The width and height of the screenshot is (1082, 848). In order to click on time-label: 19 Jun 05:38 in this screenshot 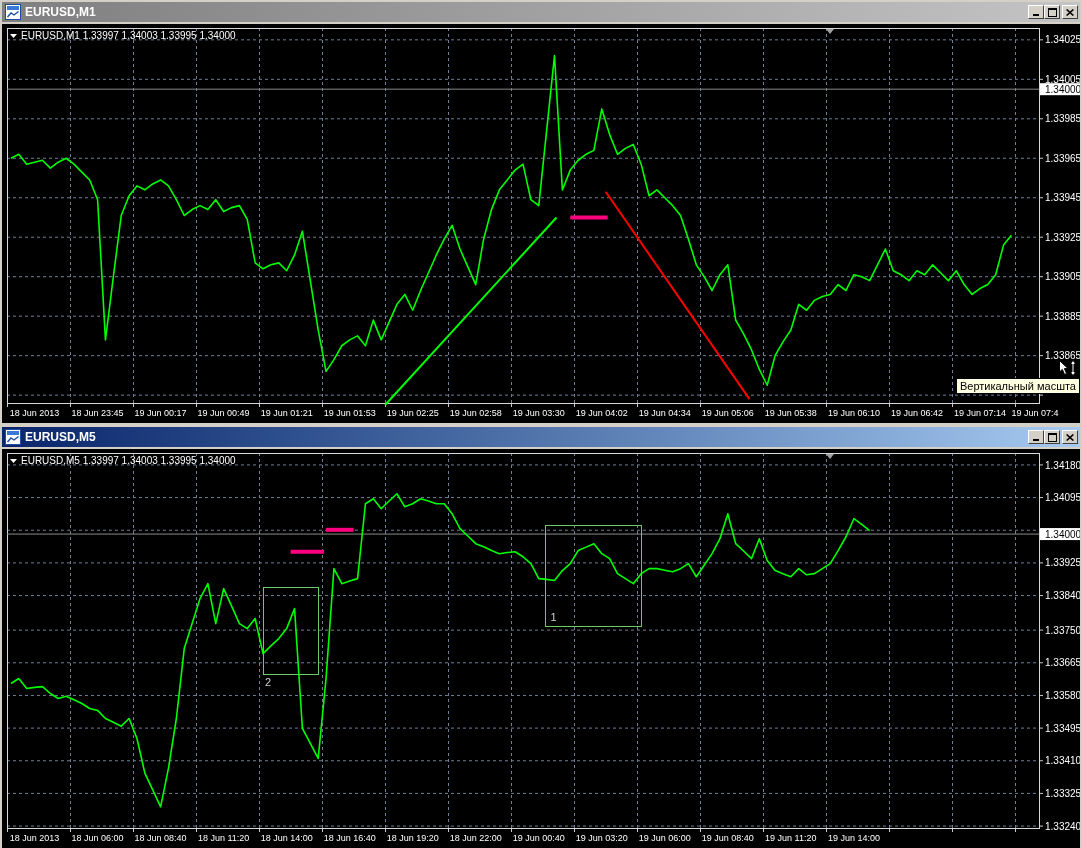, I will do `click(790, 413)`.